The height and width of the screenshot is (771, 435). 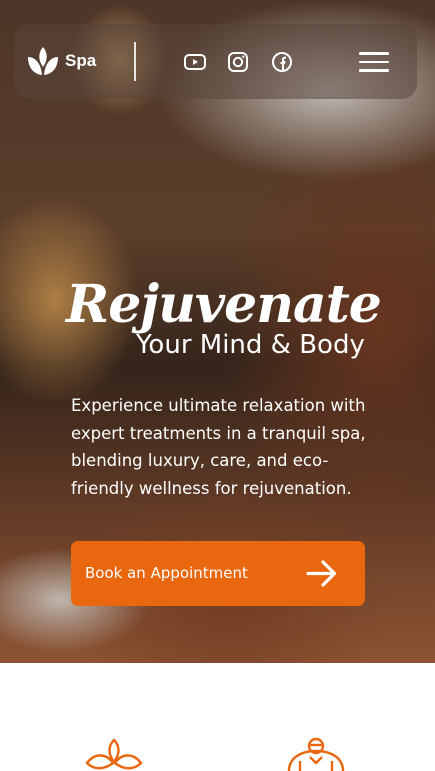 What do you see at coordinates (316, 754) in the screenshot?
I see `therapist-icon` at bounding box center [316, 754].